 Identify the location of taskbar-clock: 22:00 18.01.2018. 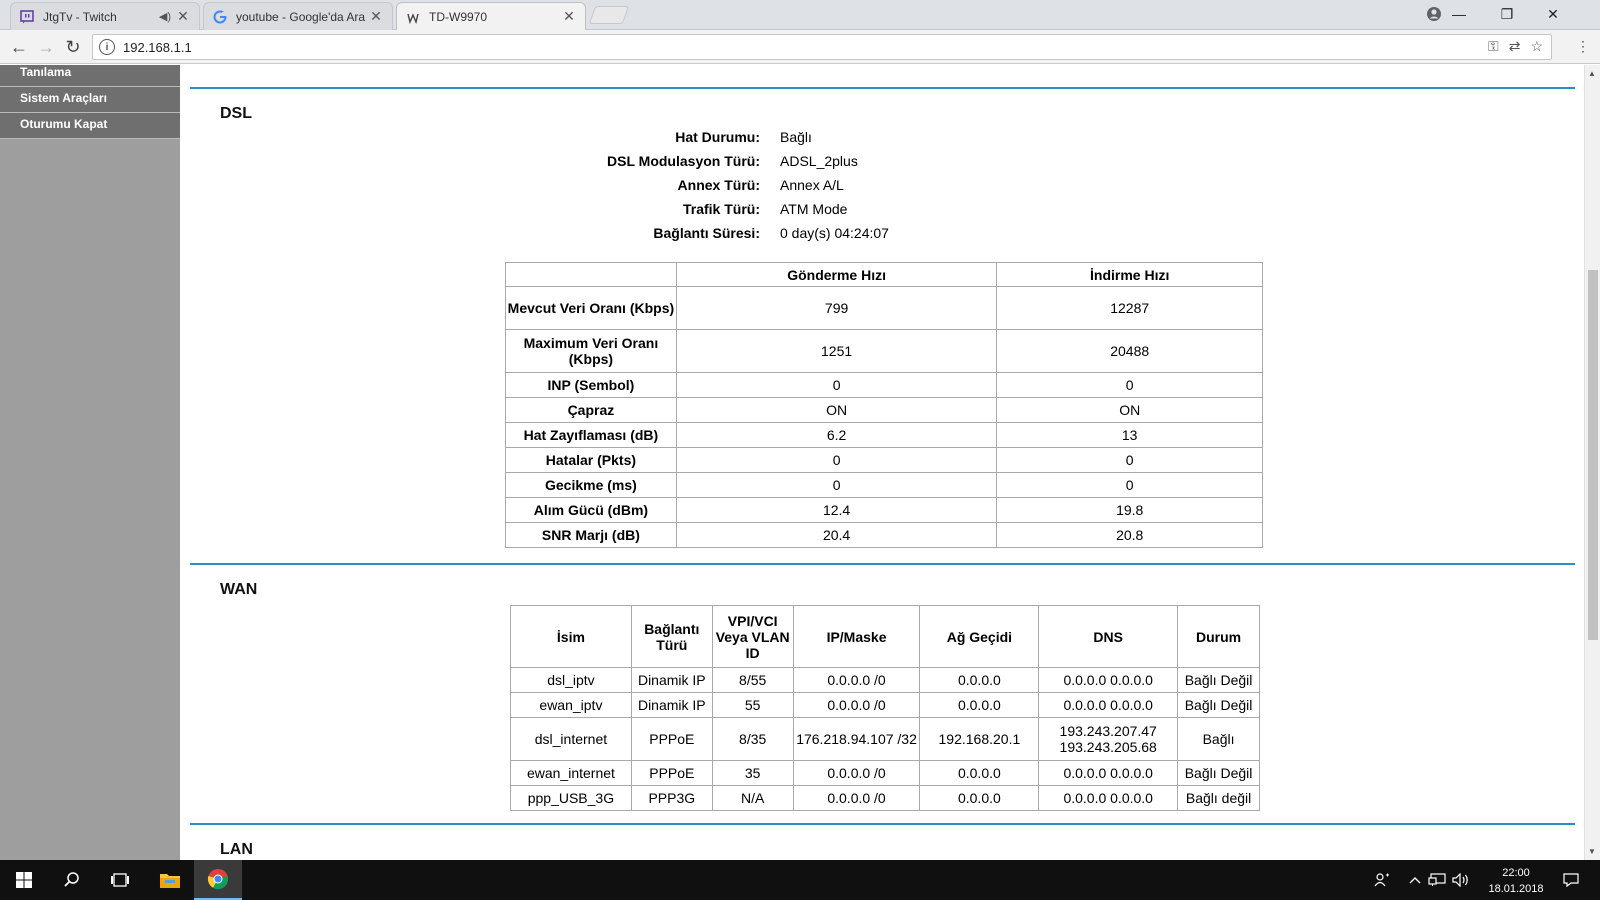
(1516, 881).